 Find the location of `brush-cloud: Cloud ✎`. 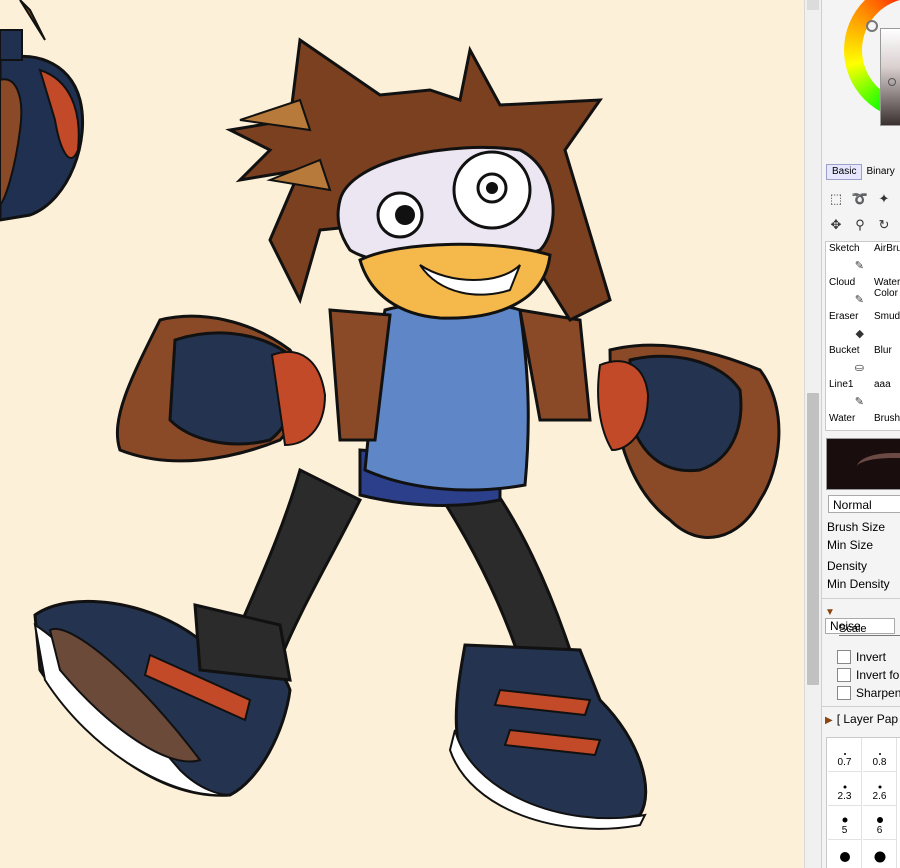

brush-cloud: Cloud ✎ is located at coordinates (848, 292).